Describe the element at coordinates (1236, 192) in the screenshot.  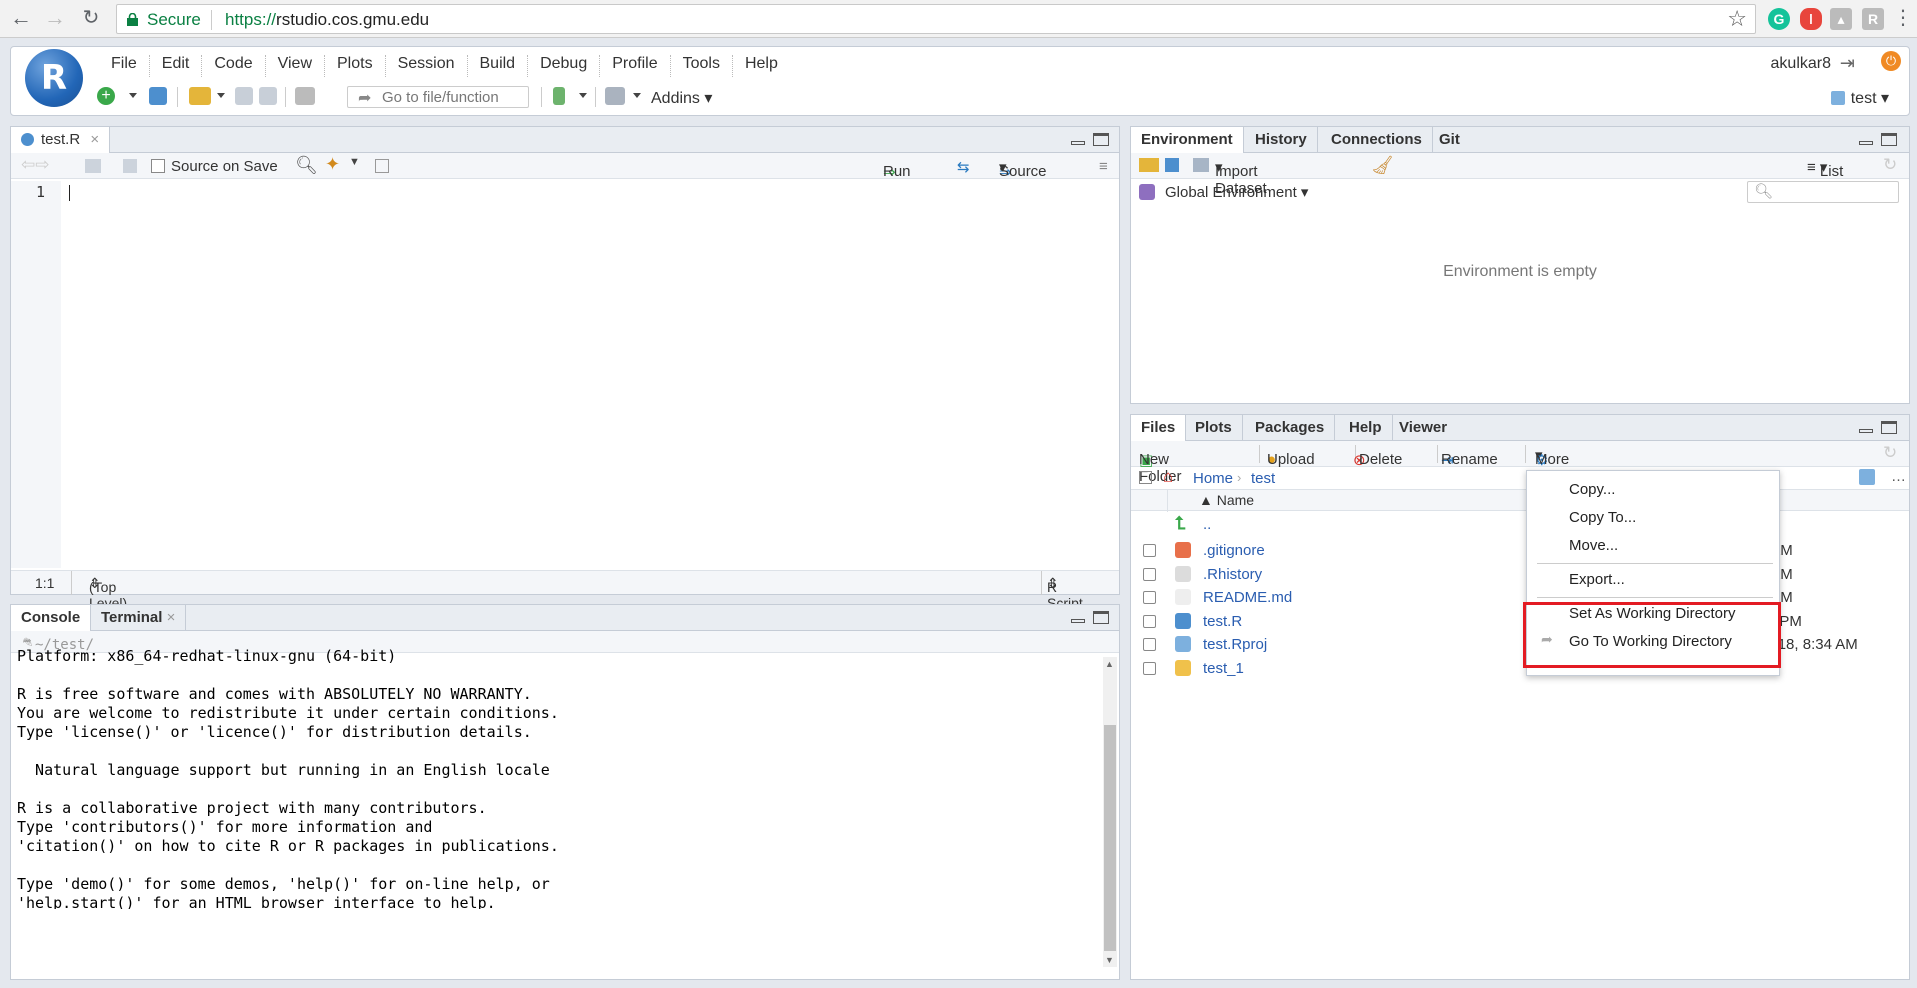
I see `global-environment-selector: Global Environment ▾` at that location.